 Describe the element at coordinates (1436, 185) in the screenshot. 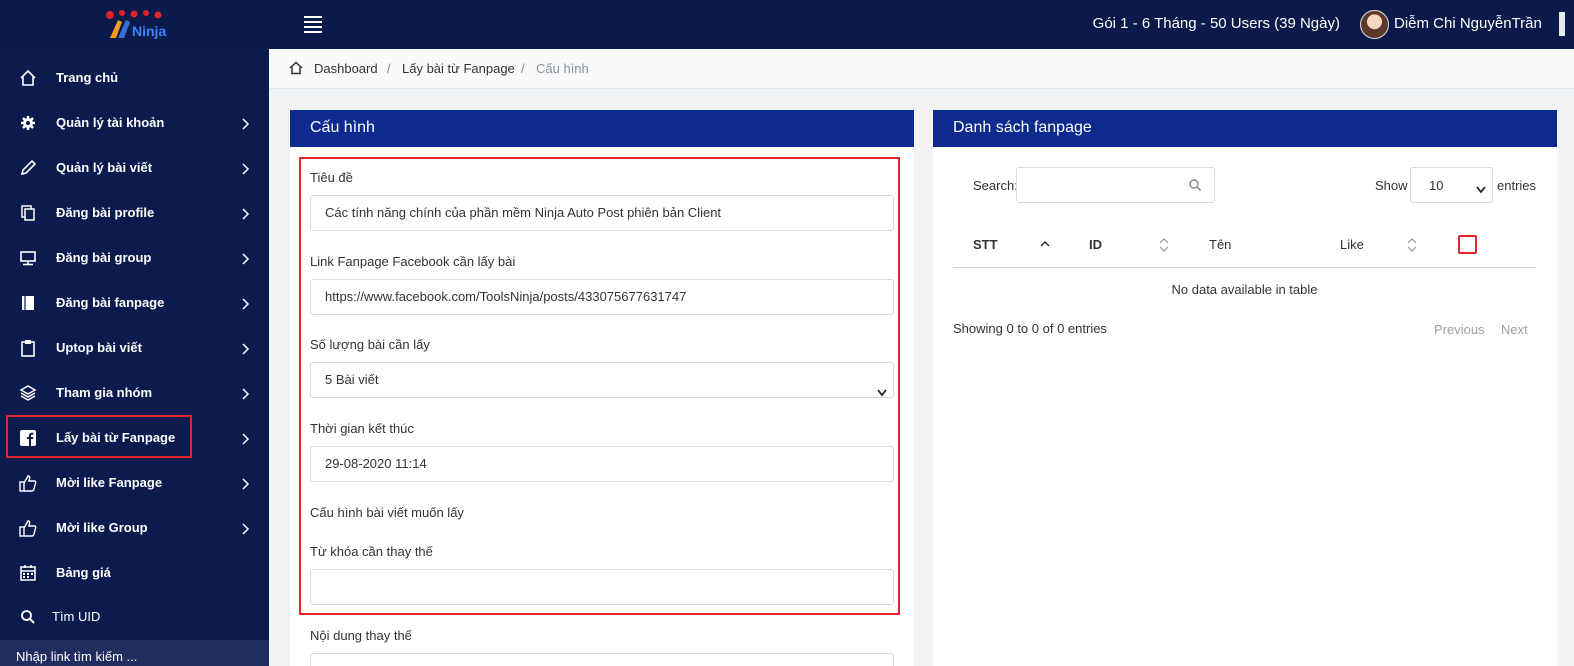

I see `entries-value: 10` at that location.